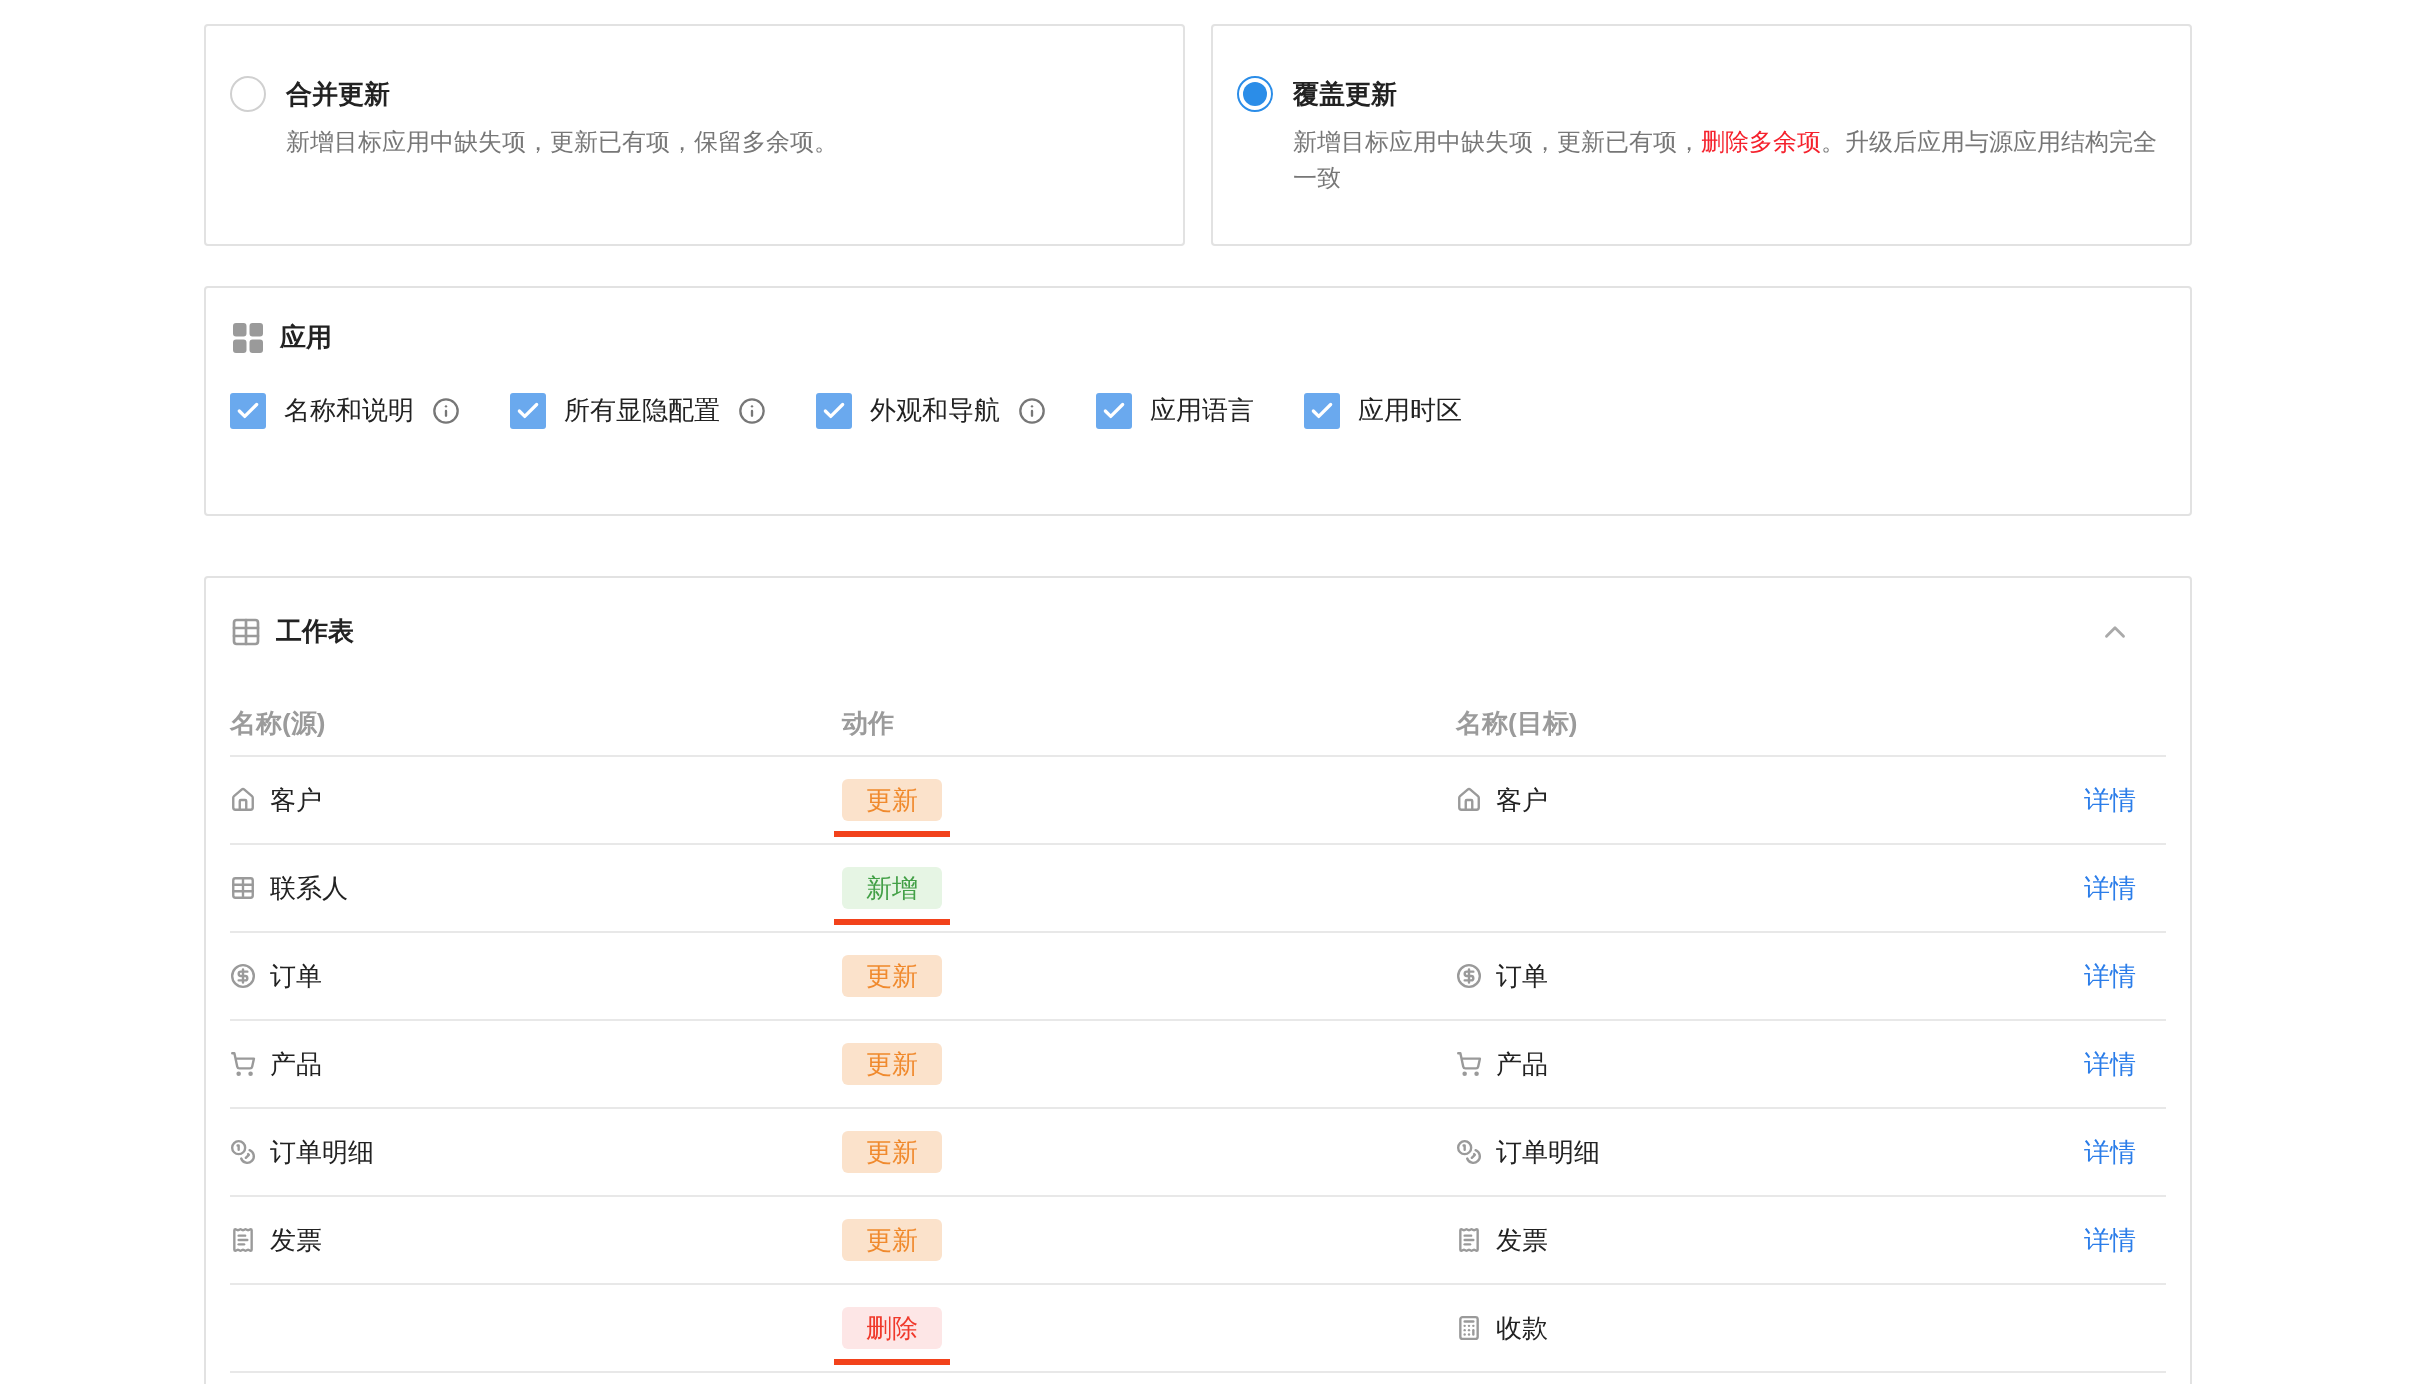 The height and width of the screenshot is (1384, 2416). I want to click on target-name: 客户, so click(1522, 800).